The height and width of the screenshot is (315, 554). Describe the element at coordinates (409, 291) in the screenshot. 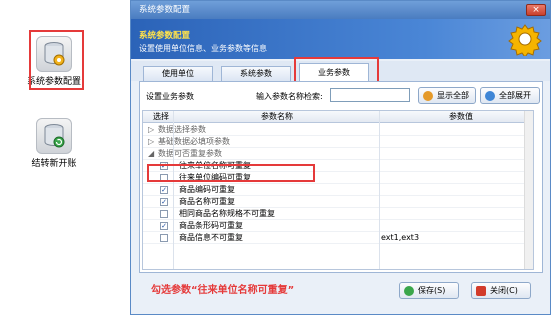

I see `check-icon` at that location.